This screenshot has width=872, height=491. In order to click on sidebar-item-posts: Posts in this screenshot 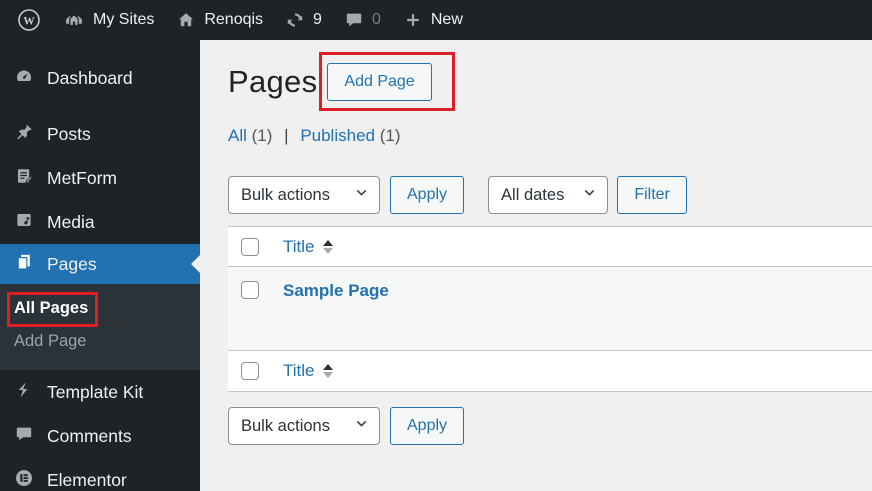, I will do `click(100, 134)`.